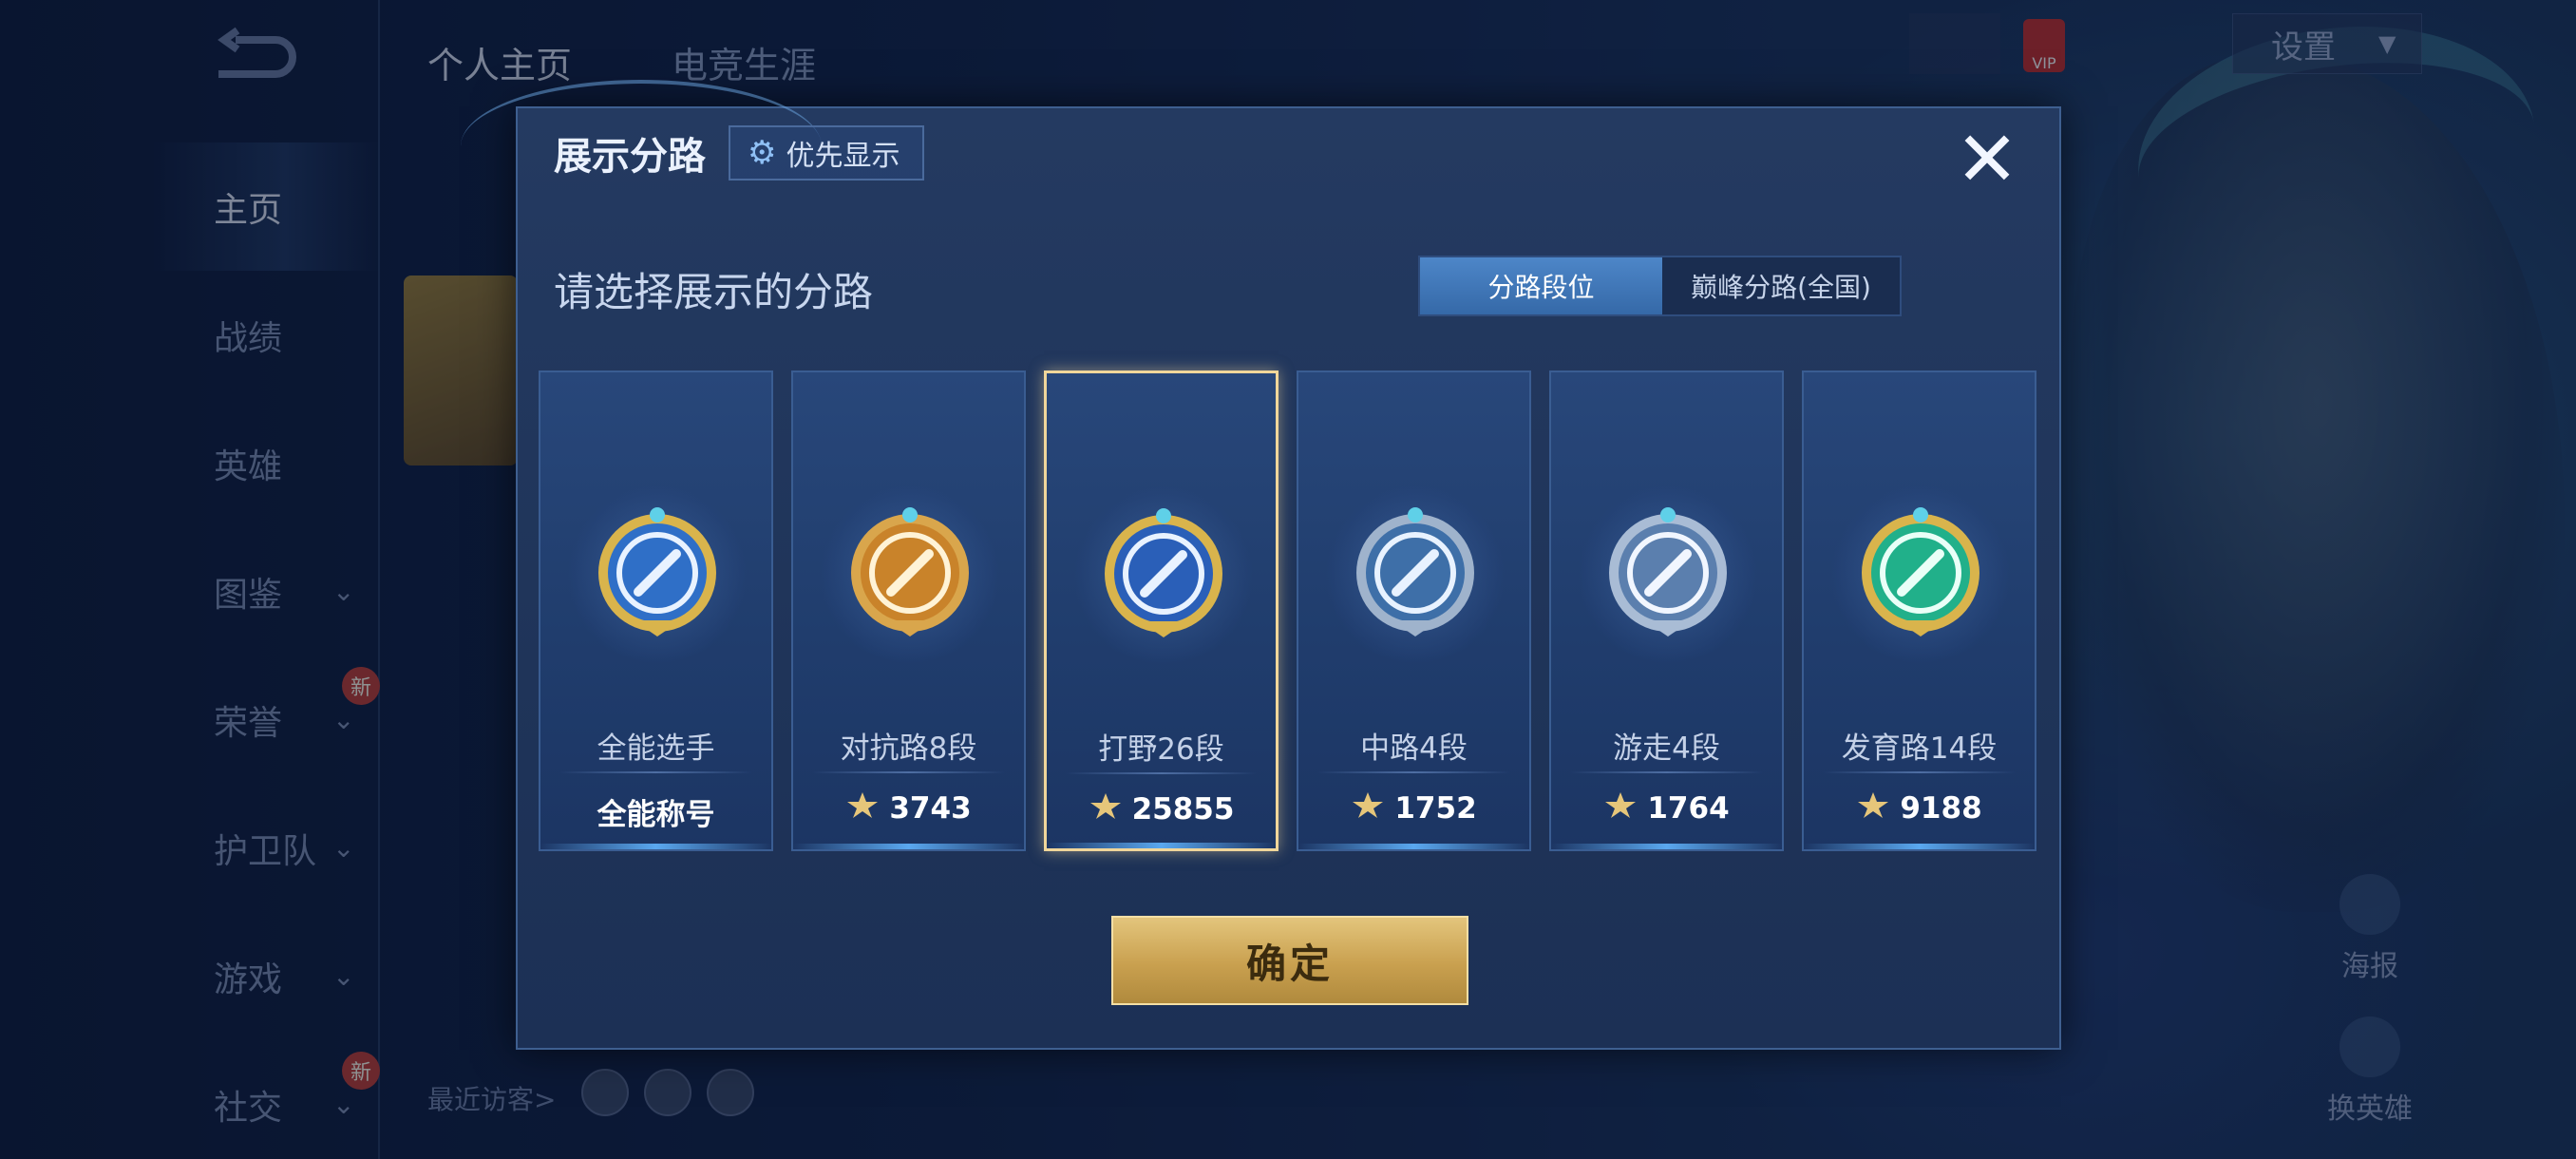 Image resolution: width=2576 pixels, height=1159 pixels. Describe the element at coordinates (843, 153) in the screenshot. I see `priority-display-label: 优先显示` at that location.